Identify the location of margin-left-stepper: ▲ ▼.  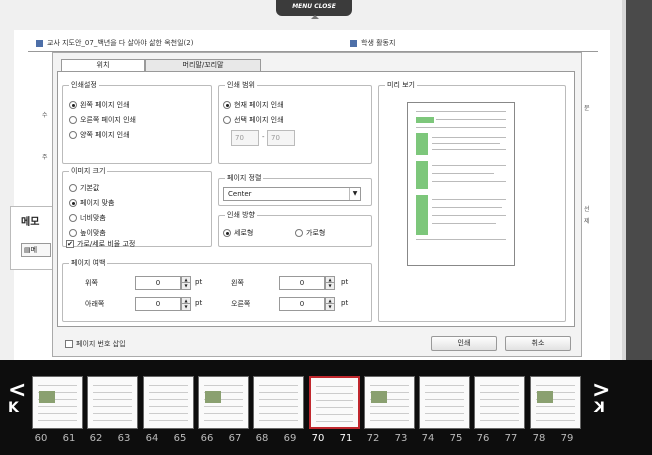
(330, 283).